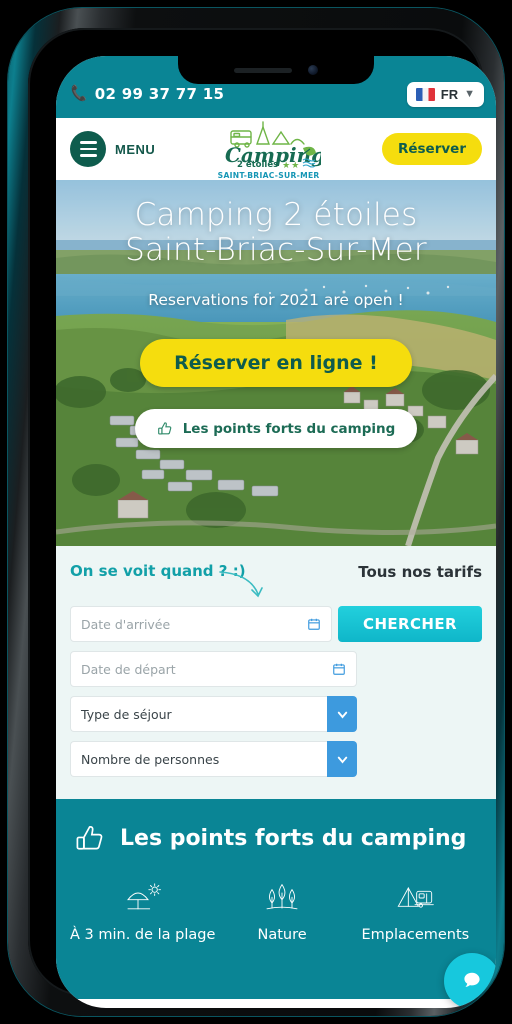 This screenshot has width=512, height=1024. What do you see at coordinates (78, 94) in the screenshot?
I see `phone-icon: 📞` at bounding box center [78, 94].